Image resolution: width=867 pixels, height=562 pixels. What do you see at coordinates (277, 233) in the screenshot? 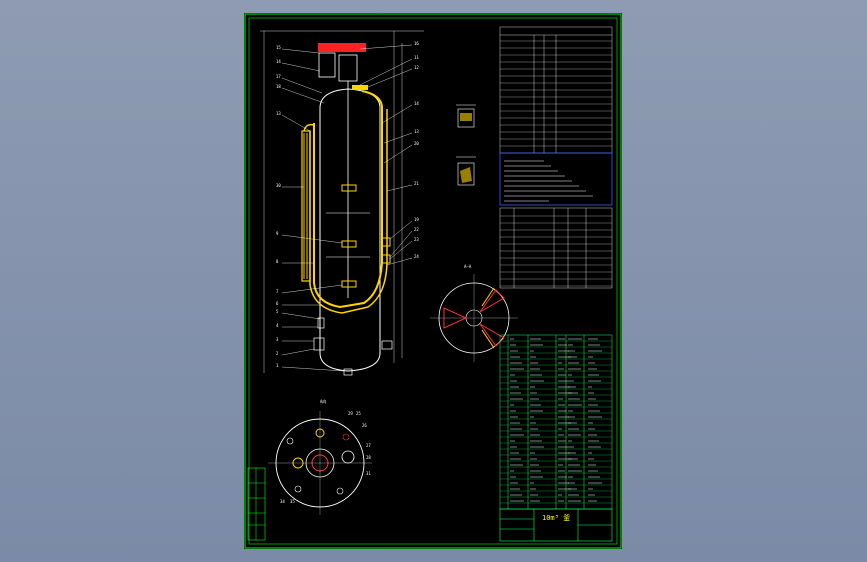
I see `callout-9: 9` at bounding box center [277, 233].